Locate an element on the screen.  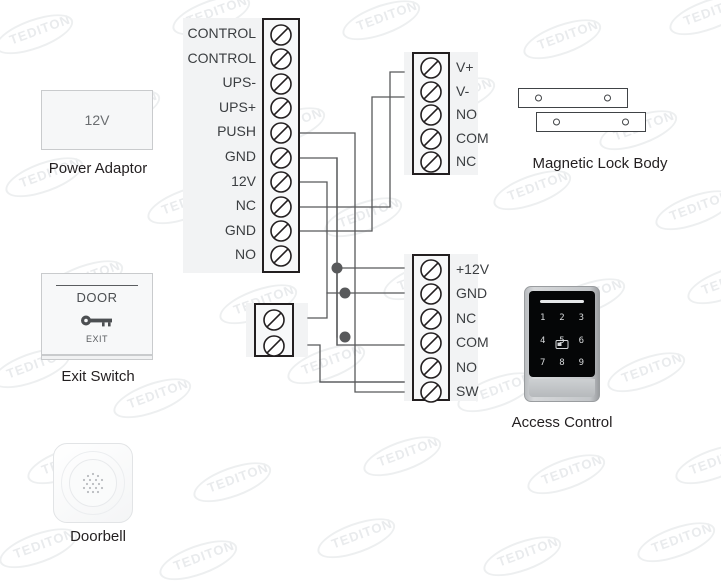
exit-switch-exit-label: EXIT is located at coordinates (96, 339).